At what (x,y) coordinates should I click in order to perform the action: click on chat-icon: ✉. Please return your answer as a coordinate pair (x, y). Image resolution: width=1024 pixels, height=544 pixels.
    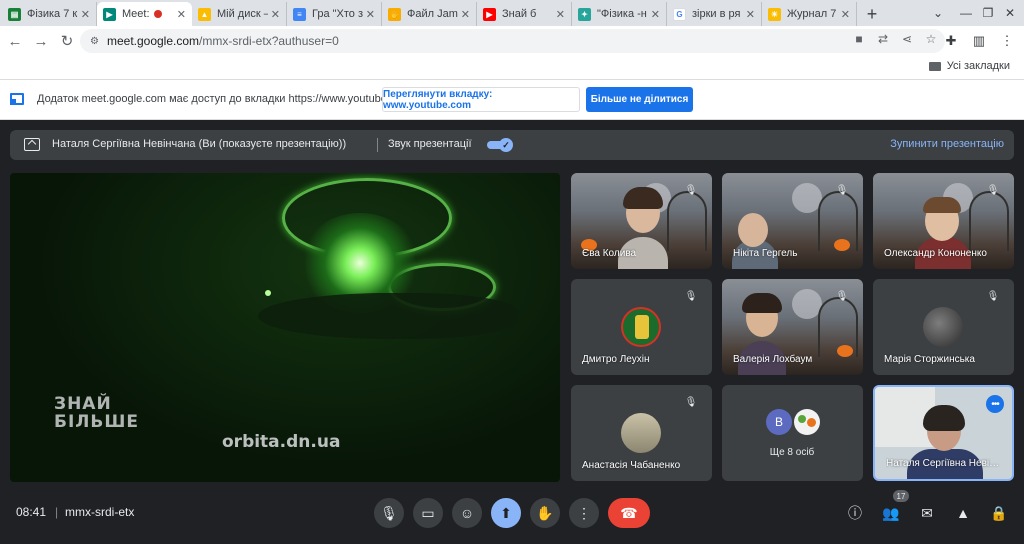
    Looking at the image, I should click on (927, 512).